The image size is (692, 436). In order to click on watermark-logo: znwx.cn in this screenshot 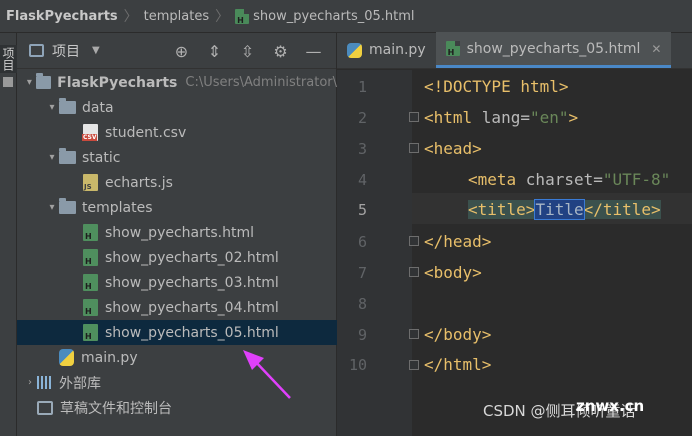, I will do `click(610, 406)`.